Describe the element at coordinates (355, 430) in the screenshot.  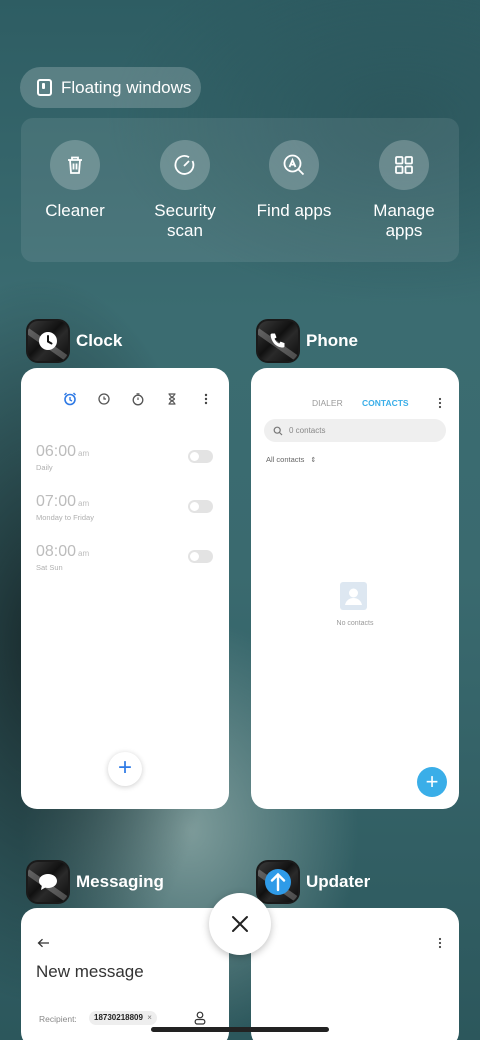
I see `contacts-search-input: 0 contacts` at that location.